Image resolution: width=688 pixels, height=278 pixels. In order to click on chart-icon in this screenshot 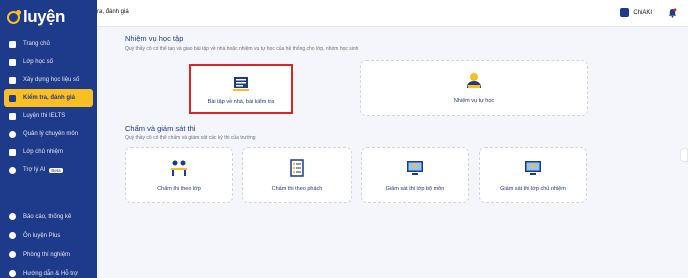, I will do `click(12, 216)`.